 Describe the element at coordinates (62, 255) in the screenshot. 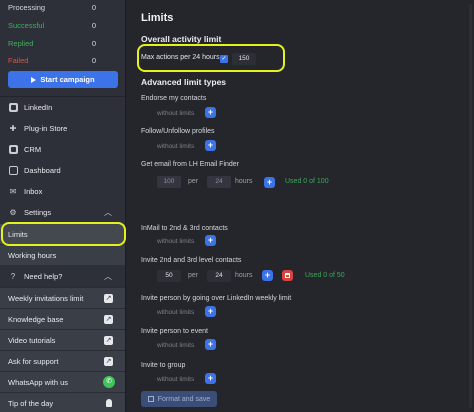

I see `sidebar-item-working-hours: Working hours` at that location.